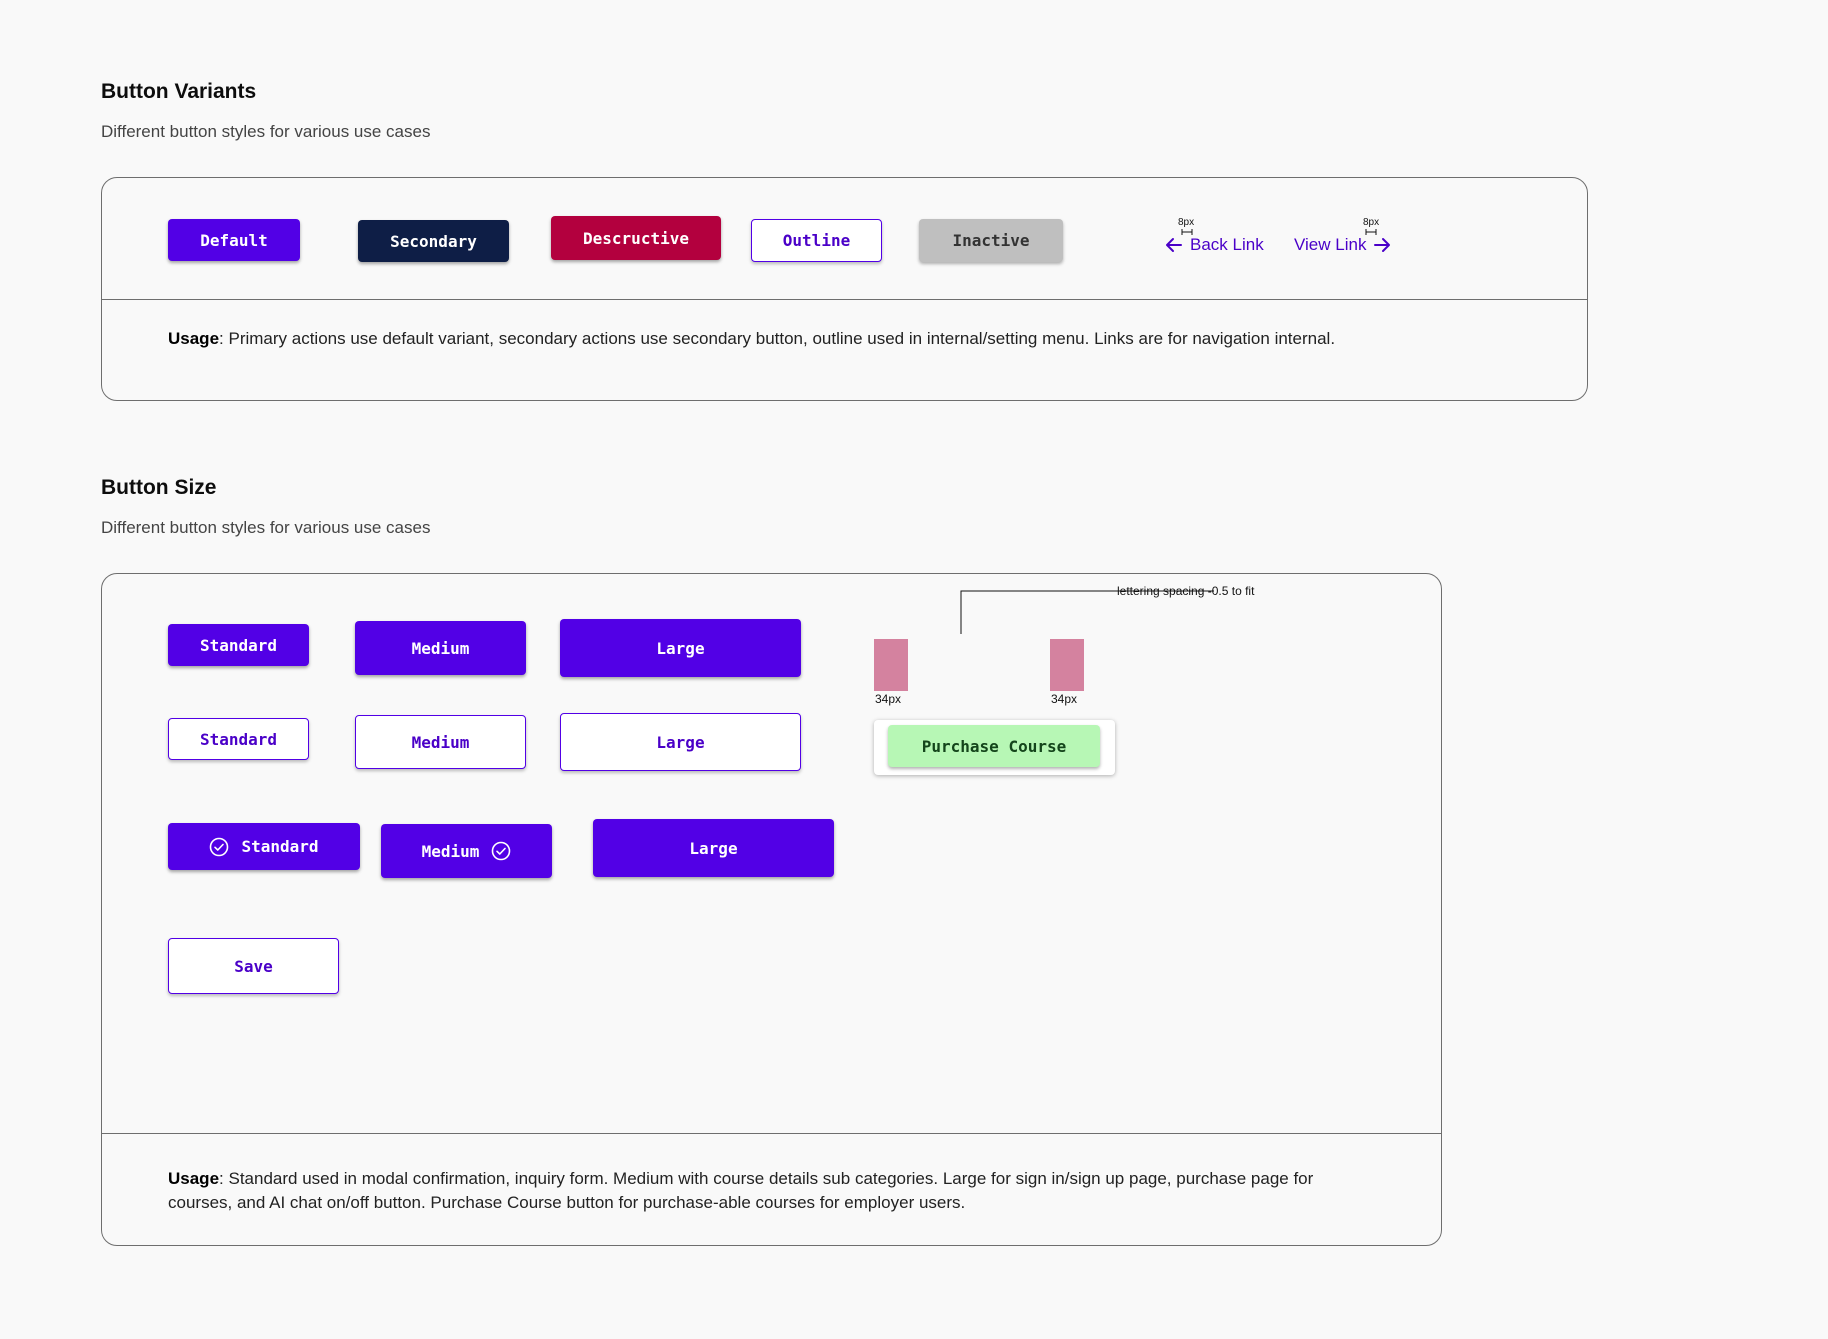 The height and width of the screenshot is (1339, 1828). I want to click on inactive-button: Inactive, so click(991, 240).